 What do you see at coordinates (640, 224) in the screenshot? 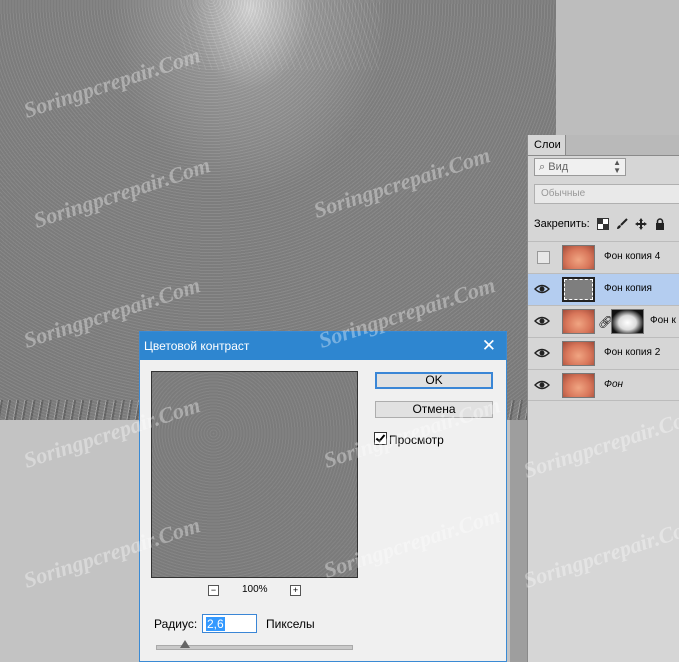
I see `move-icon` at bounding box center [640, 224].